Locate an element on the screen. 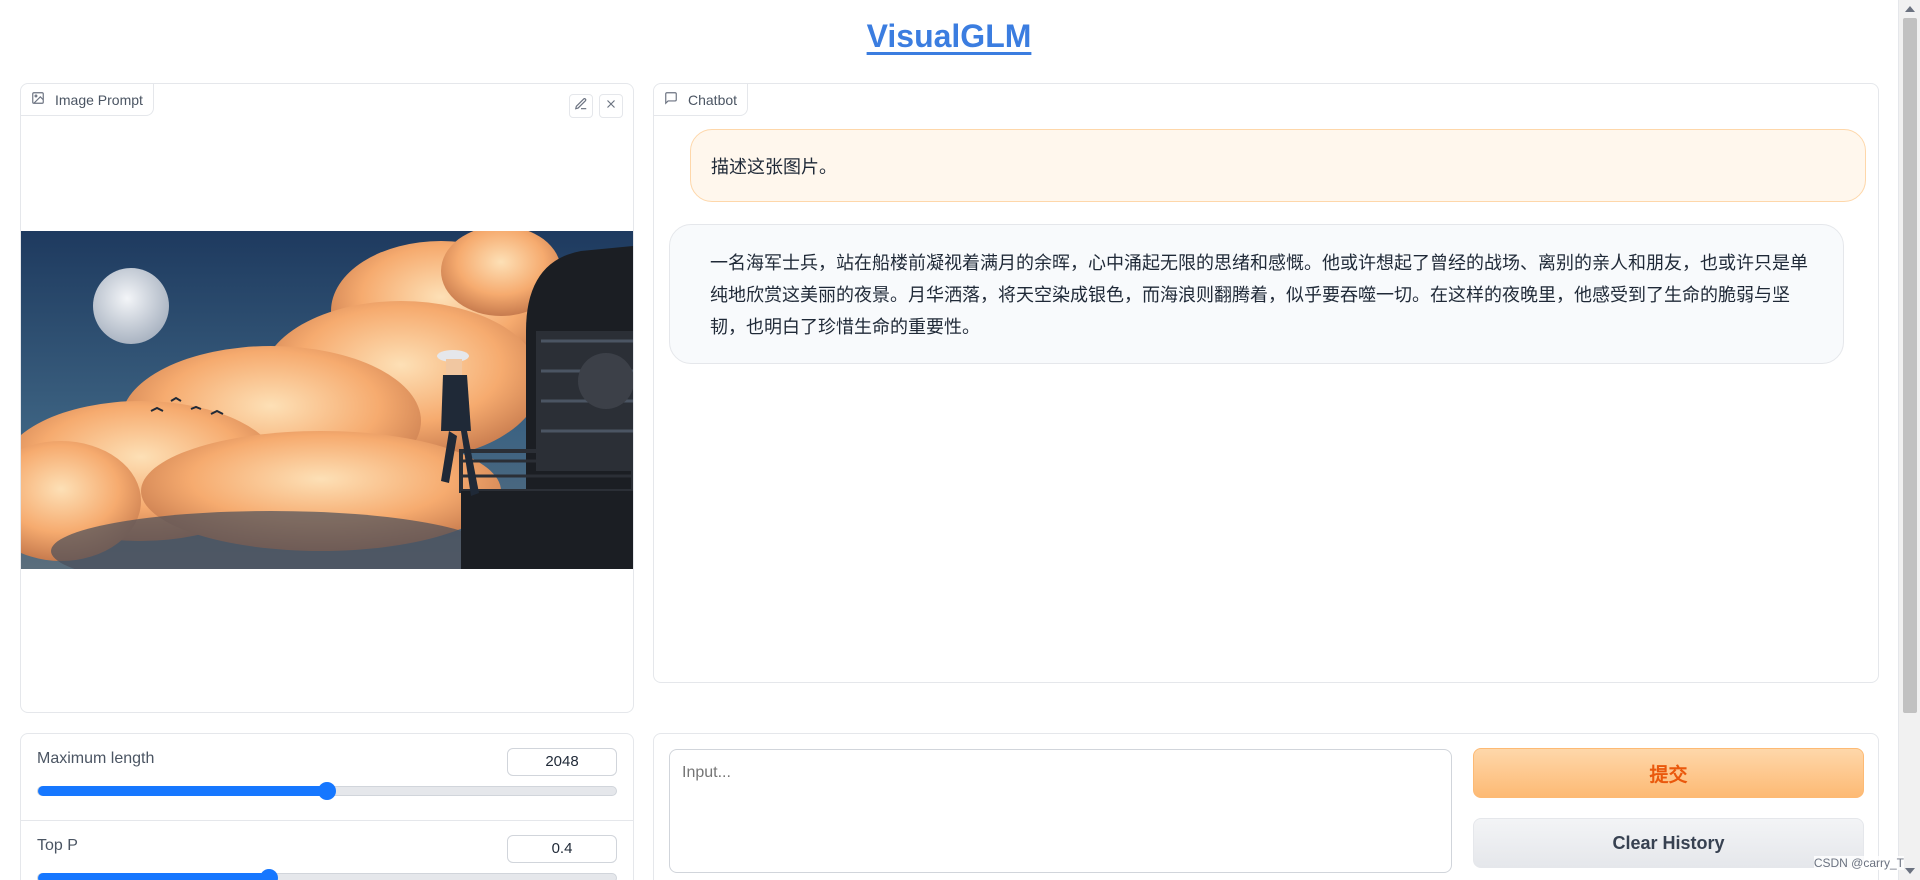 The height and width of the screenshot is (880, 1920). input-panel: 提交 Clear History is located at coordinates (1266, 806).